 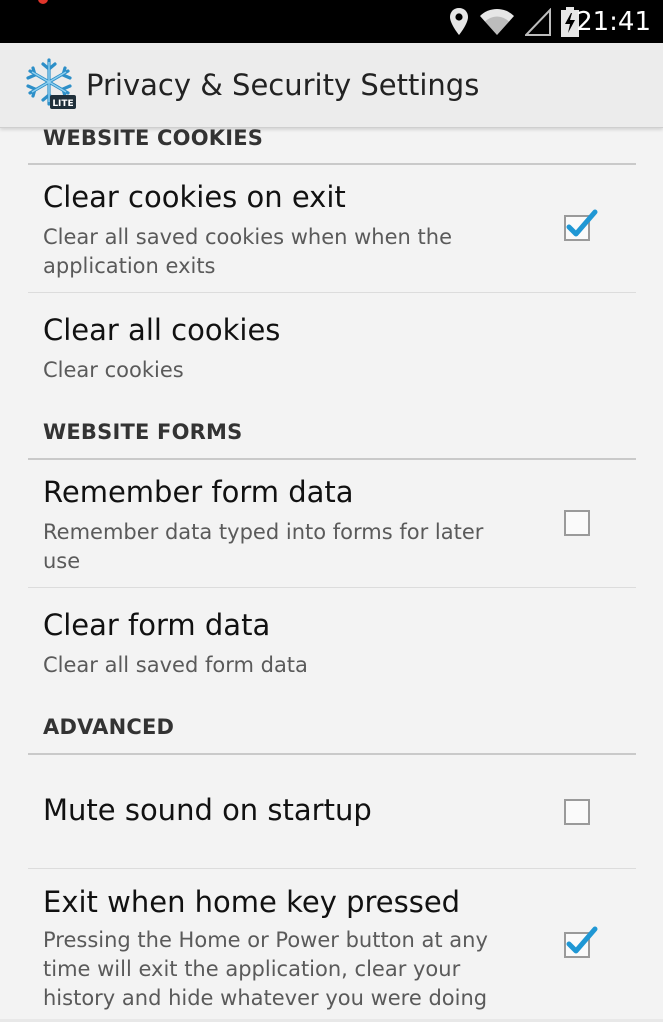 I want to click on section-header-label: ADVANCED, so click(x=109, y=727).